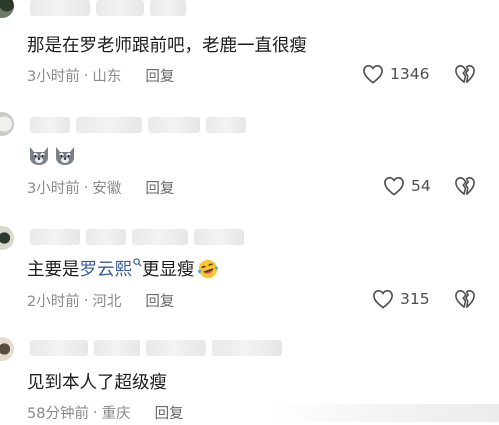  What do you see at coordinates (107, 77) in the screenshot?
I see `location: 山东` at bounding box center [107, 77].